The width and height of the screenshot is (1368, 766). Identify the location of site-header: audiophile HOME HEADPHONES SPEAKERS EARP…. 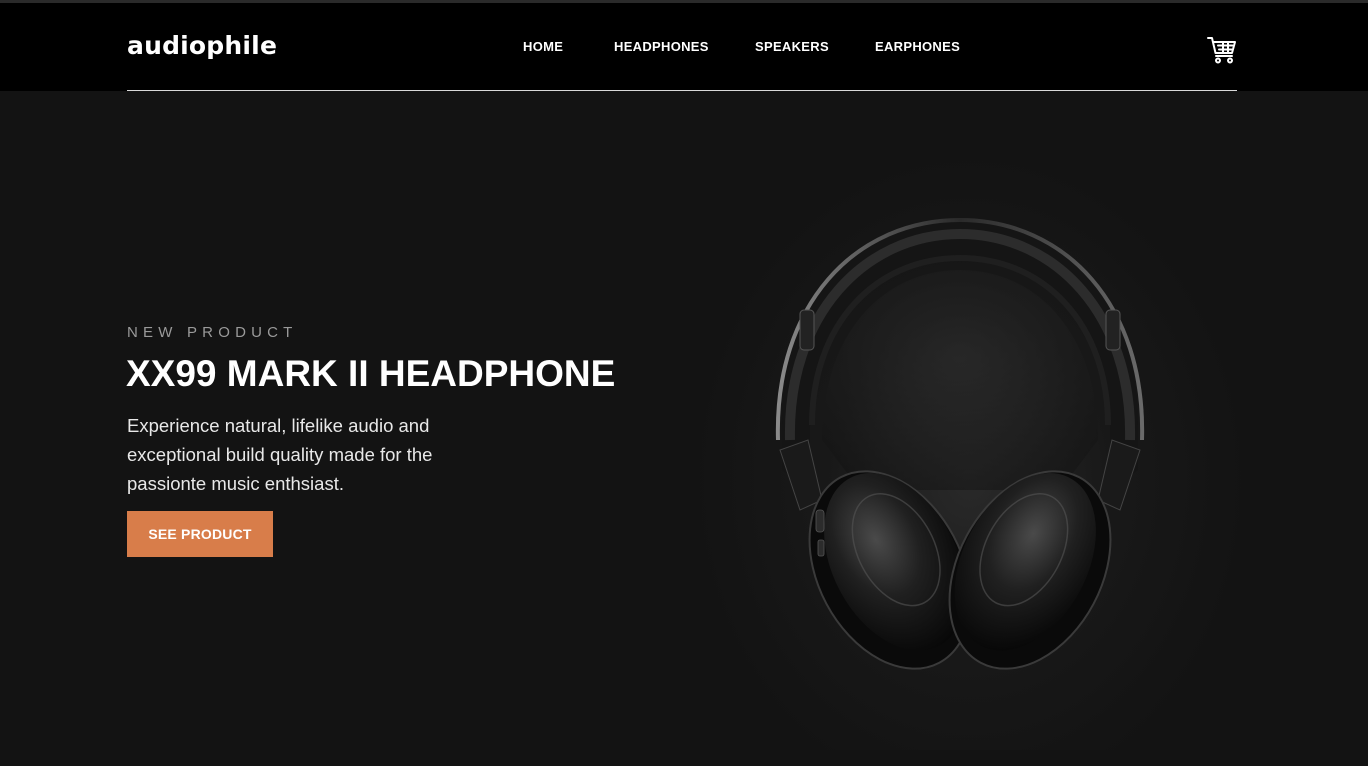
(684, 47).